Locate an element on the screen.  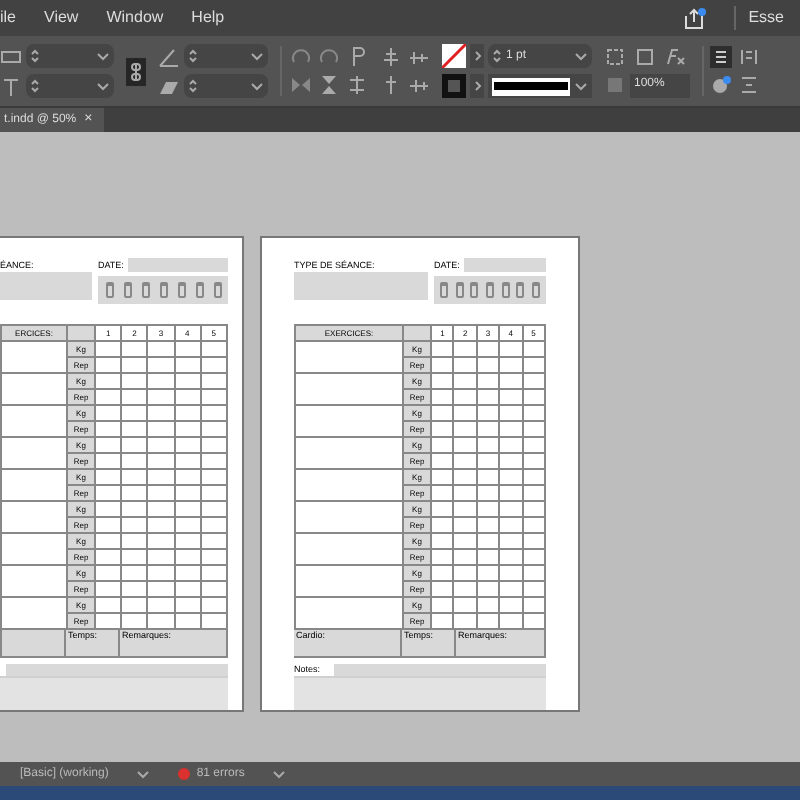
fill-swatch-icon is located at coordinates (454, 86).